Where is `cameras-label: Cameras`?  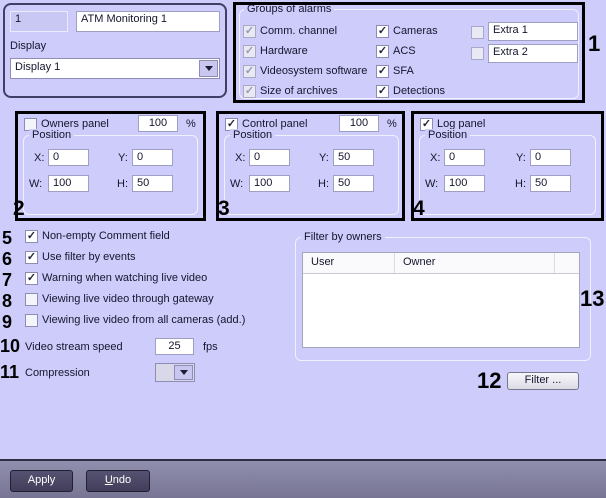
cameras-label: Cameras is located at coordinates (415, 31).